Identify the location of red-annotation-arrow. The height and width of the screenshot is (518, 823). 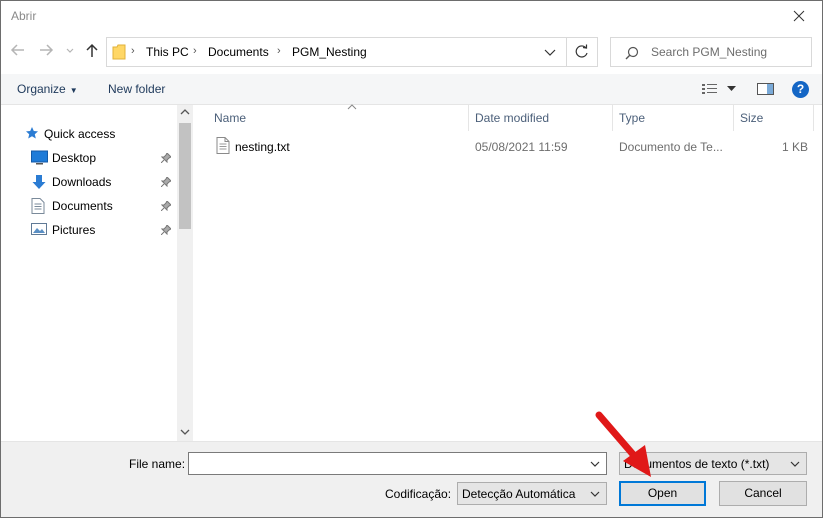
(623, 444).